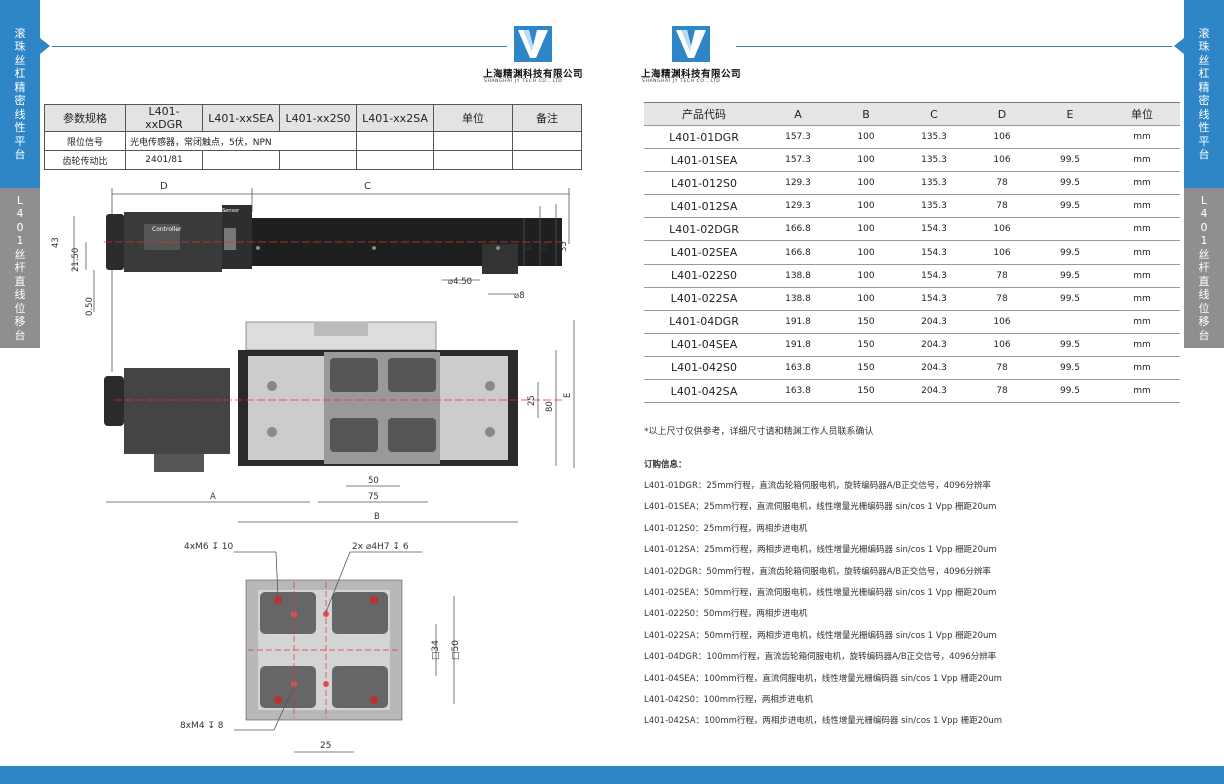 This screenshot has height=784, width=1224. What do you see at coordinates (56, 242) in the screenshot?
I see `dim-43-label: 43` at bounding box center [56, 242].